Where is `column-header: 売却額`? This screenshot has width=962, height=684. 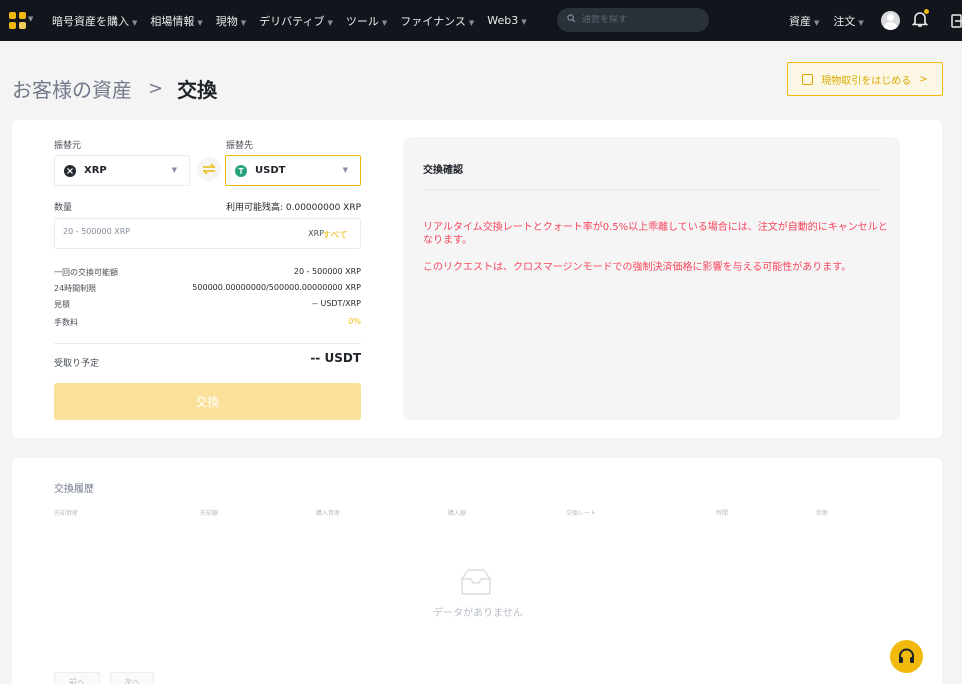
column-header: 売却額 is located at coordinates (209, 513).